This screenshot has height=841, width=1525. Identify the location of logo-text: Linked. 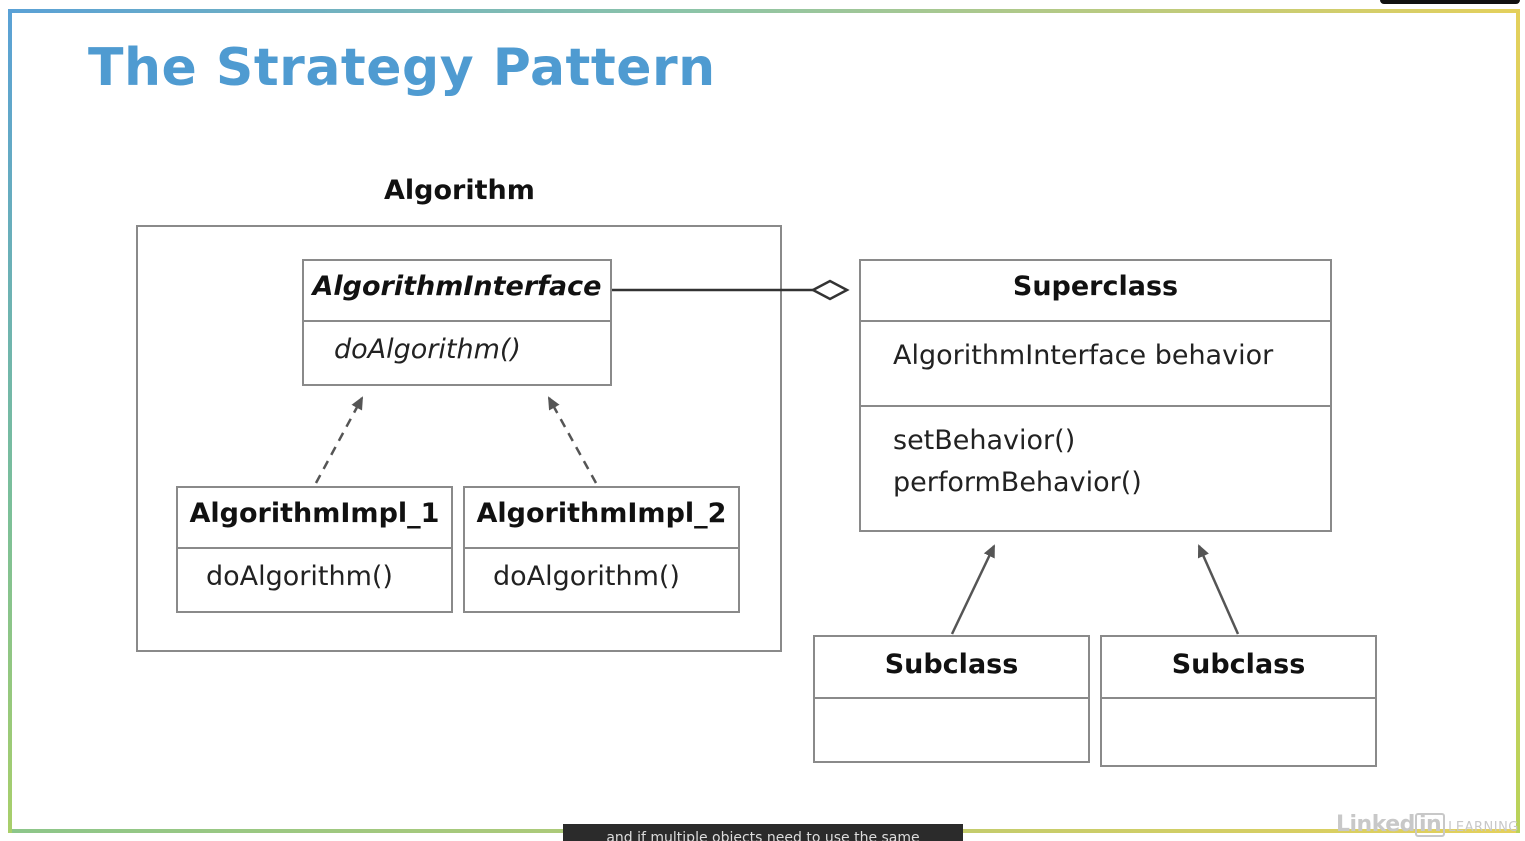
(1375, 824).